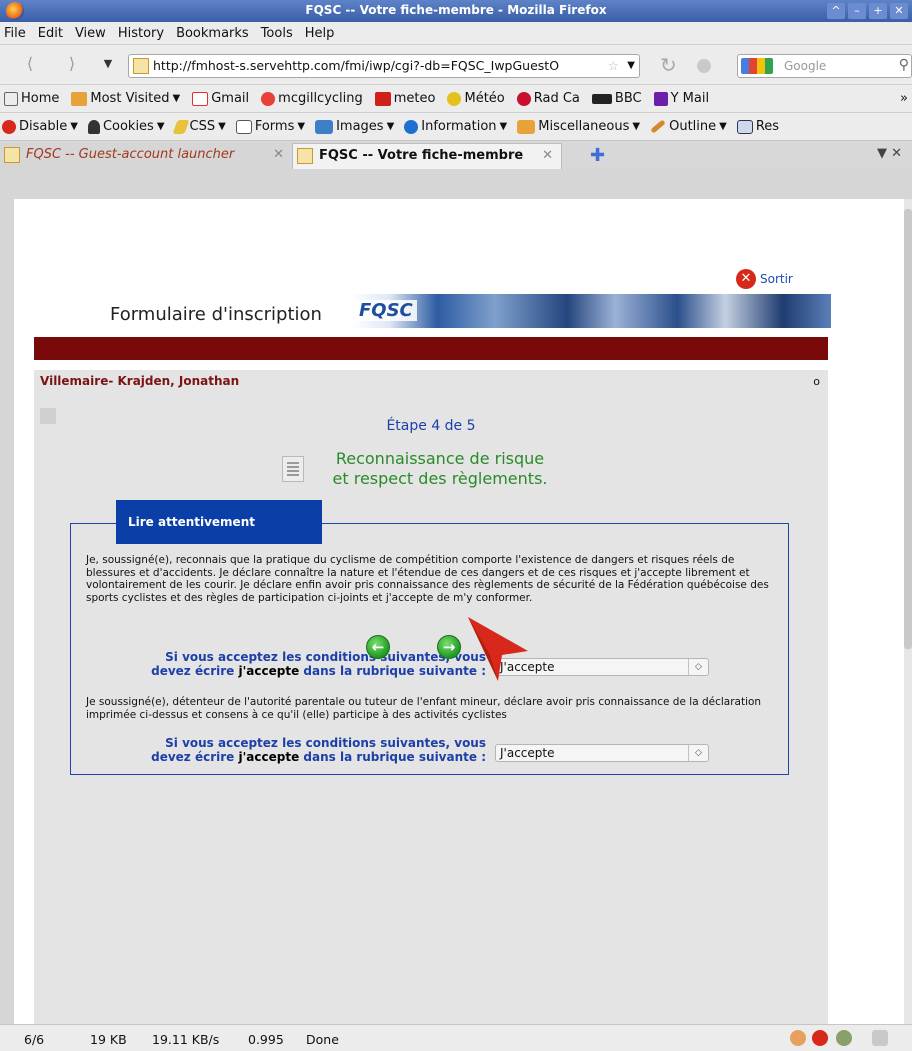 This screenshot has height=1051, width=912. I want to click on dev-cookies: Cookies ▼, so click(126, 126).